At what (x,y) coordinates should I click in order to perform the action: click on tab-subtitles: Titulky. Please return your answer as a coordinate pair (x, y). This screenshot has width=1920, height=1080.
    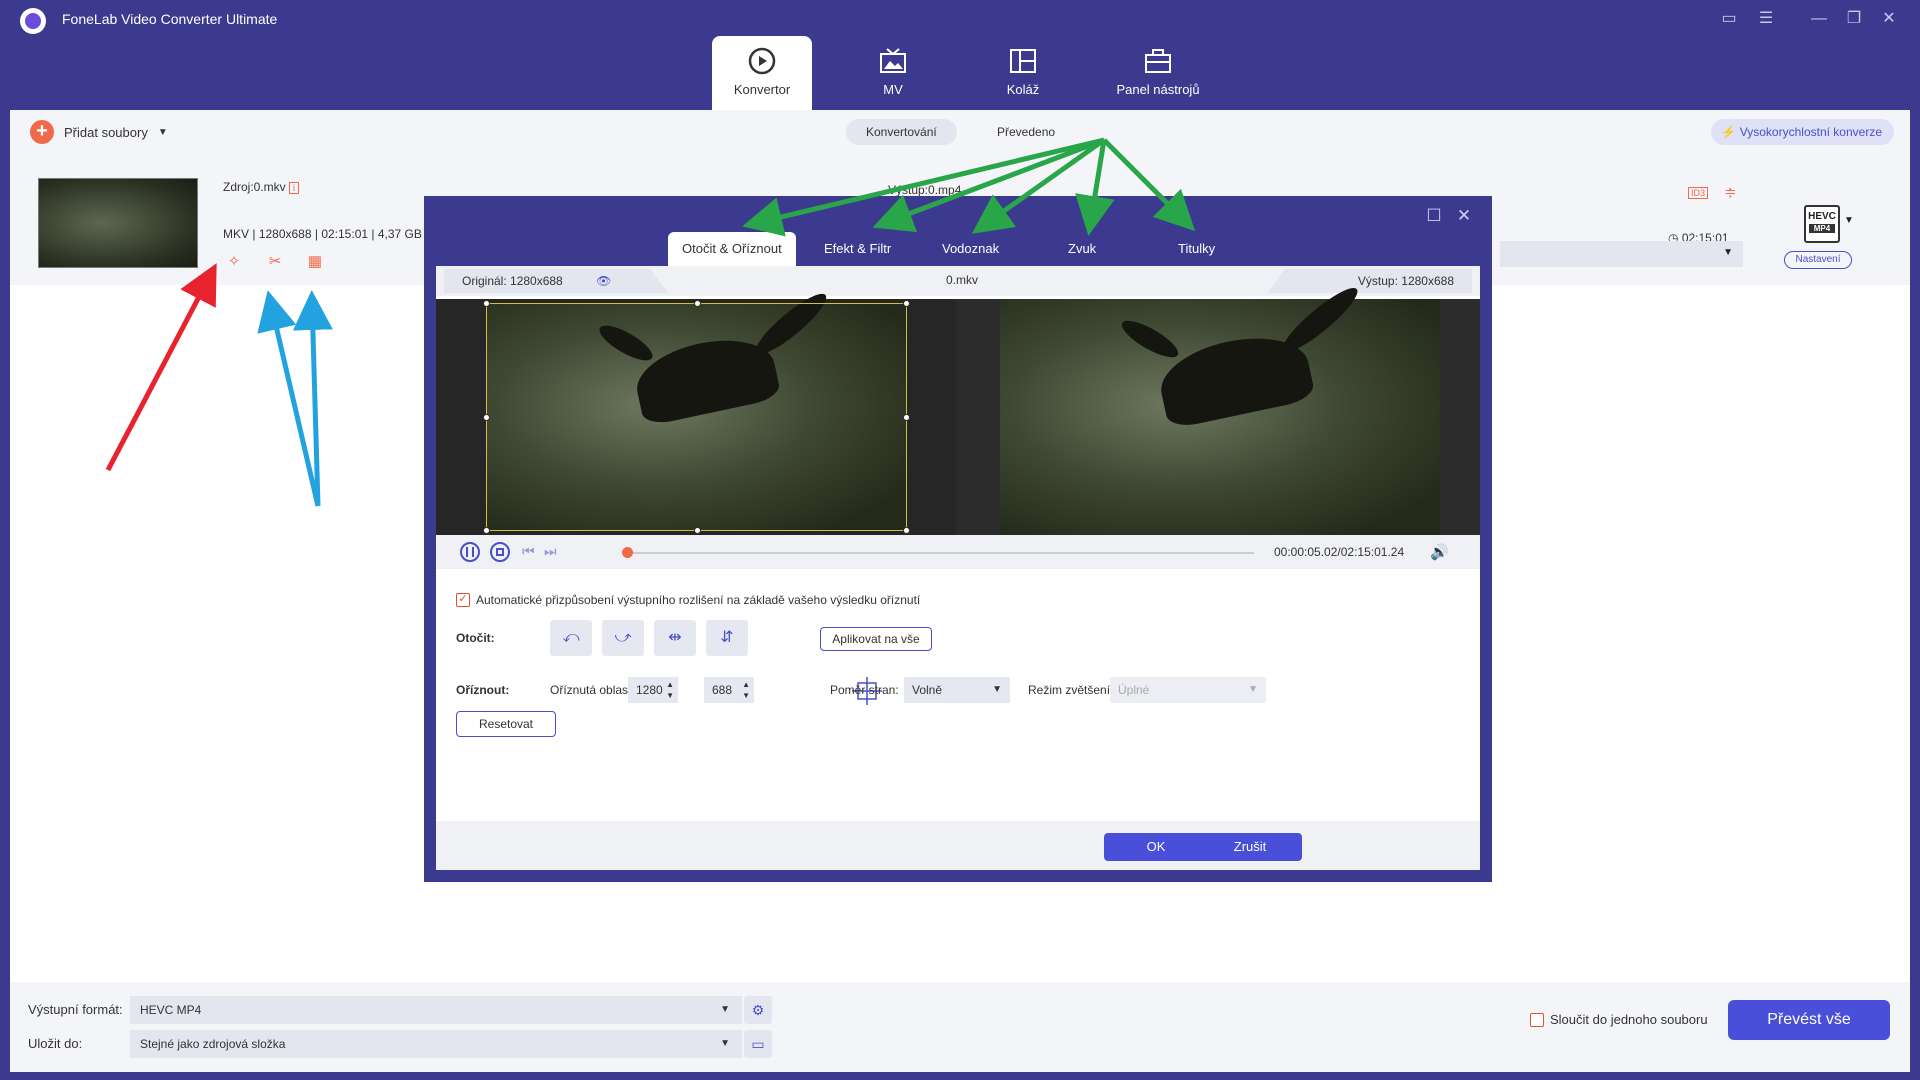
    Looking at the image, I should click on (1196, 249).